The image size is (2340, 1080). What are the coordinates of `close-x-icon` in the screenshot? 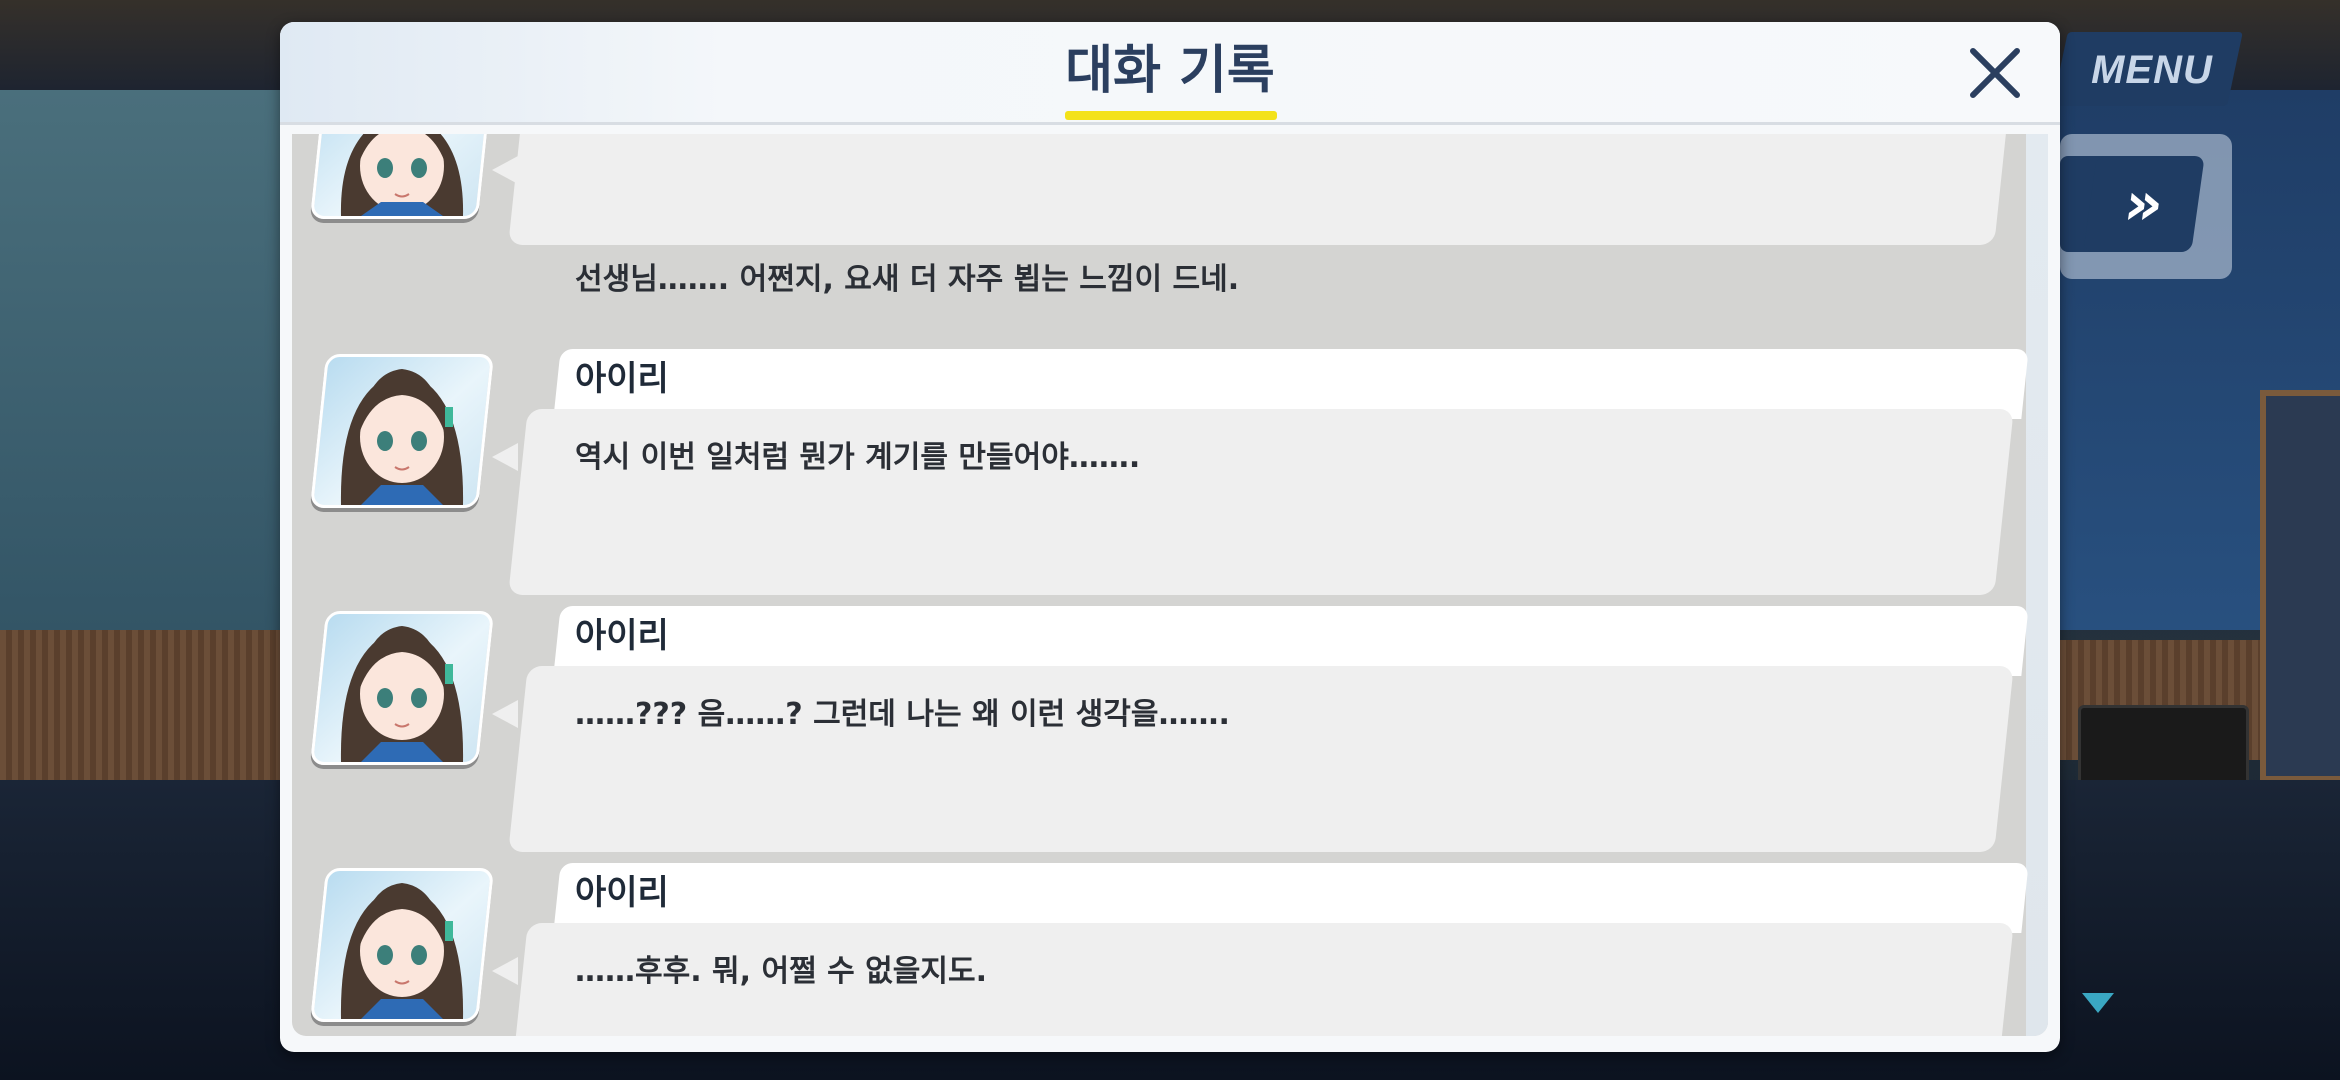 It's located at (1995, 73).